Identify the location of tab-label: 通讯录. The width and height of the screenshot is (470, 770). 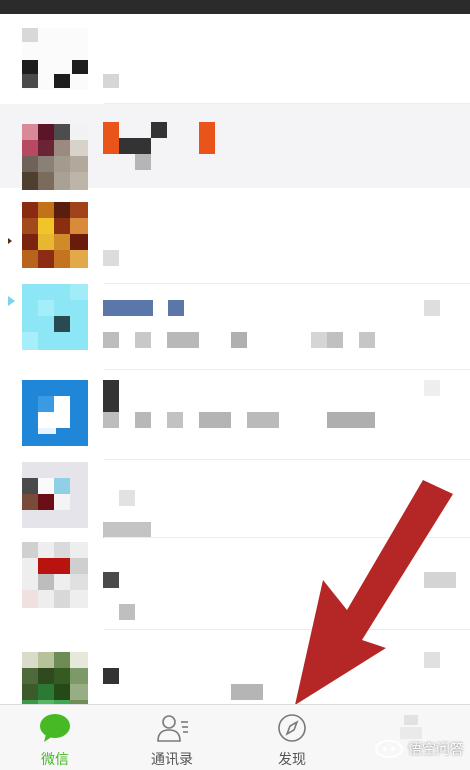
(172, 760).